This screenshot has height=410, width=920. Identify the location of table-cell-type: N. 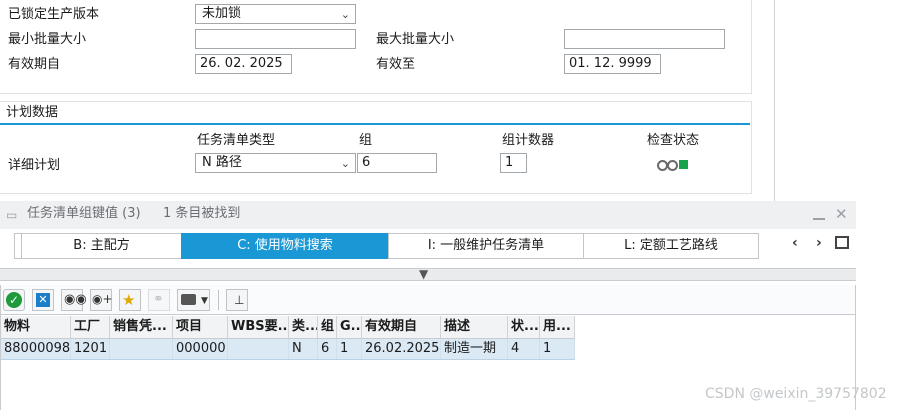
(303, 349).